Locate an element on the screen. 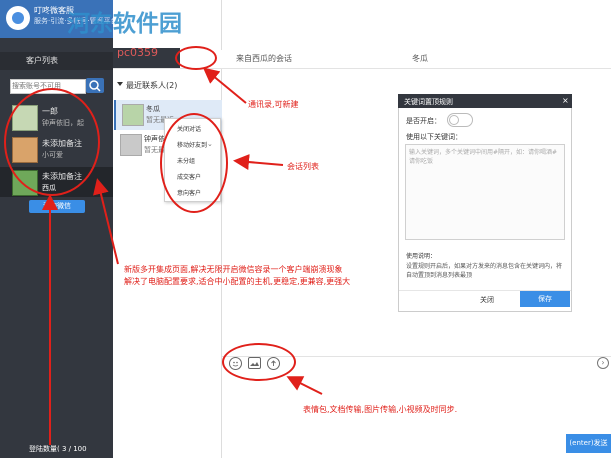 This screenshot has width=611, height=458. annotation-ring-context-menu is located at coordinates (194, 163).